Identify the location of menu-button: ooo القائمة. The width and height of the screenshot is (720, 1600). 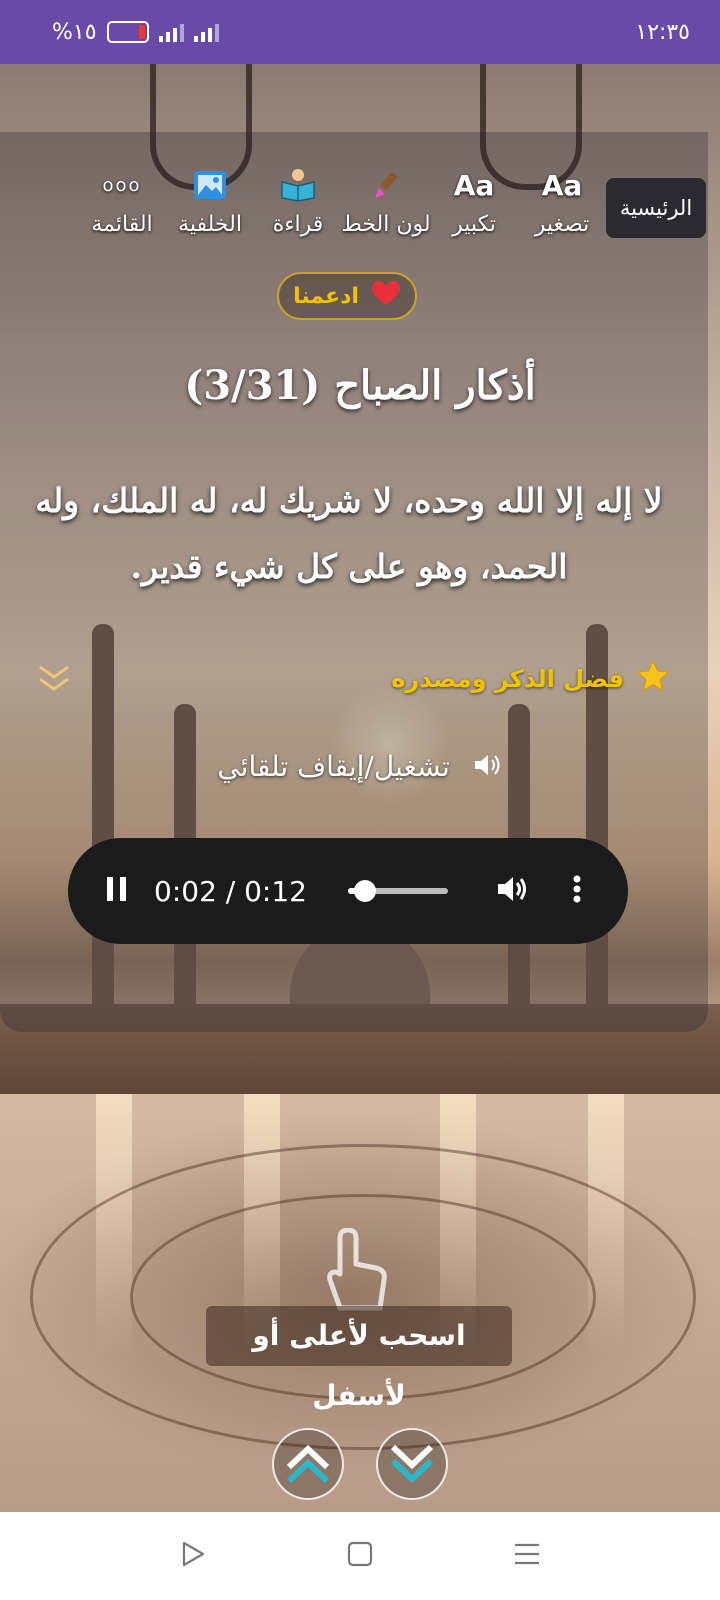
(122, 202).